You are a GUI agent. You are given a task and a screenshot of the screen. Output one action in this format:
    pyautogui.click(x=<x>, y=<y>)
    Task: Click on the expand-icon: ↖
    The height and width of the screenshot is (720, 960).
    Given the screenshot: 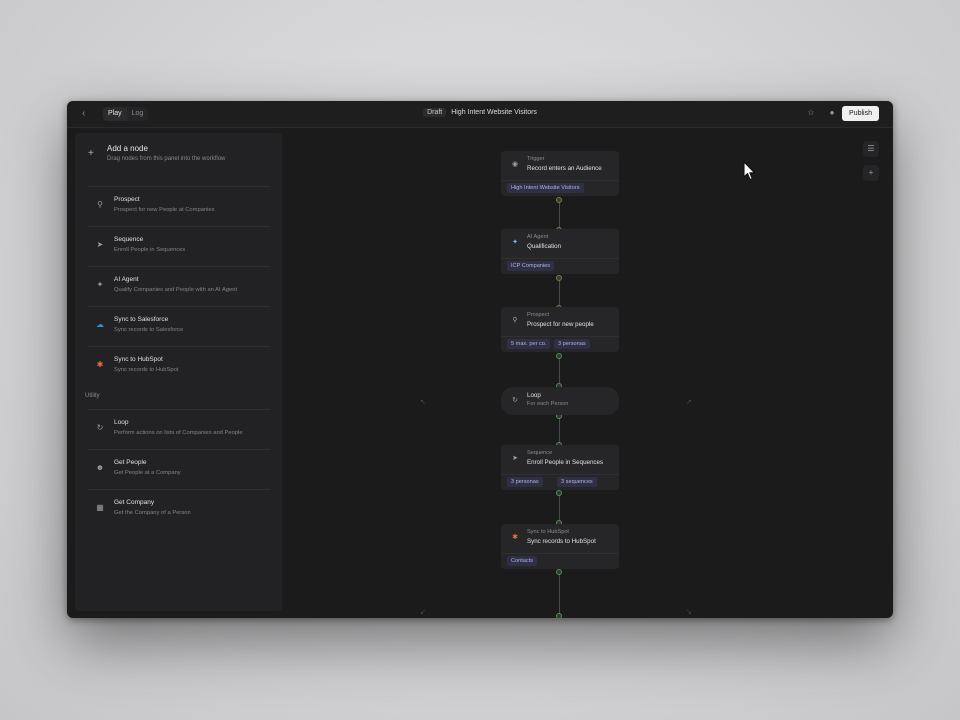 What is the action you would take?
    pyautogui.click(x=423, y=402)
    